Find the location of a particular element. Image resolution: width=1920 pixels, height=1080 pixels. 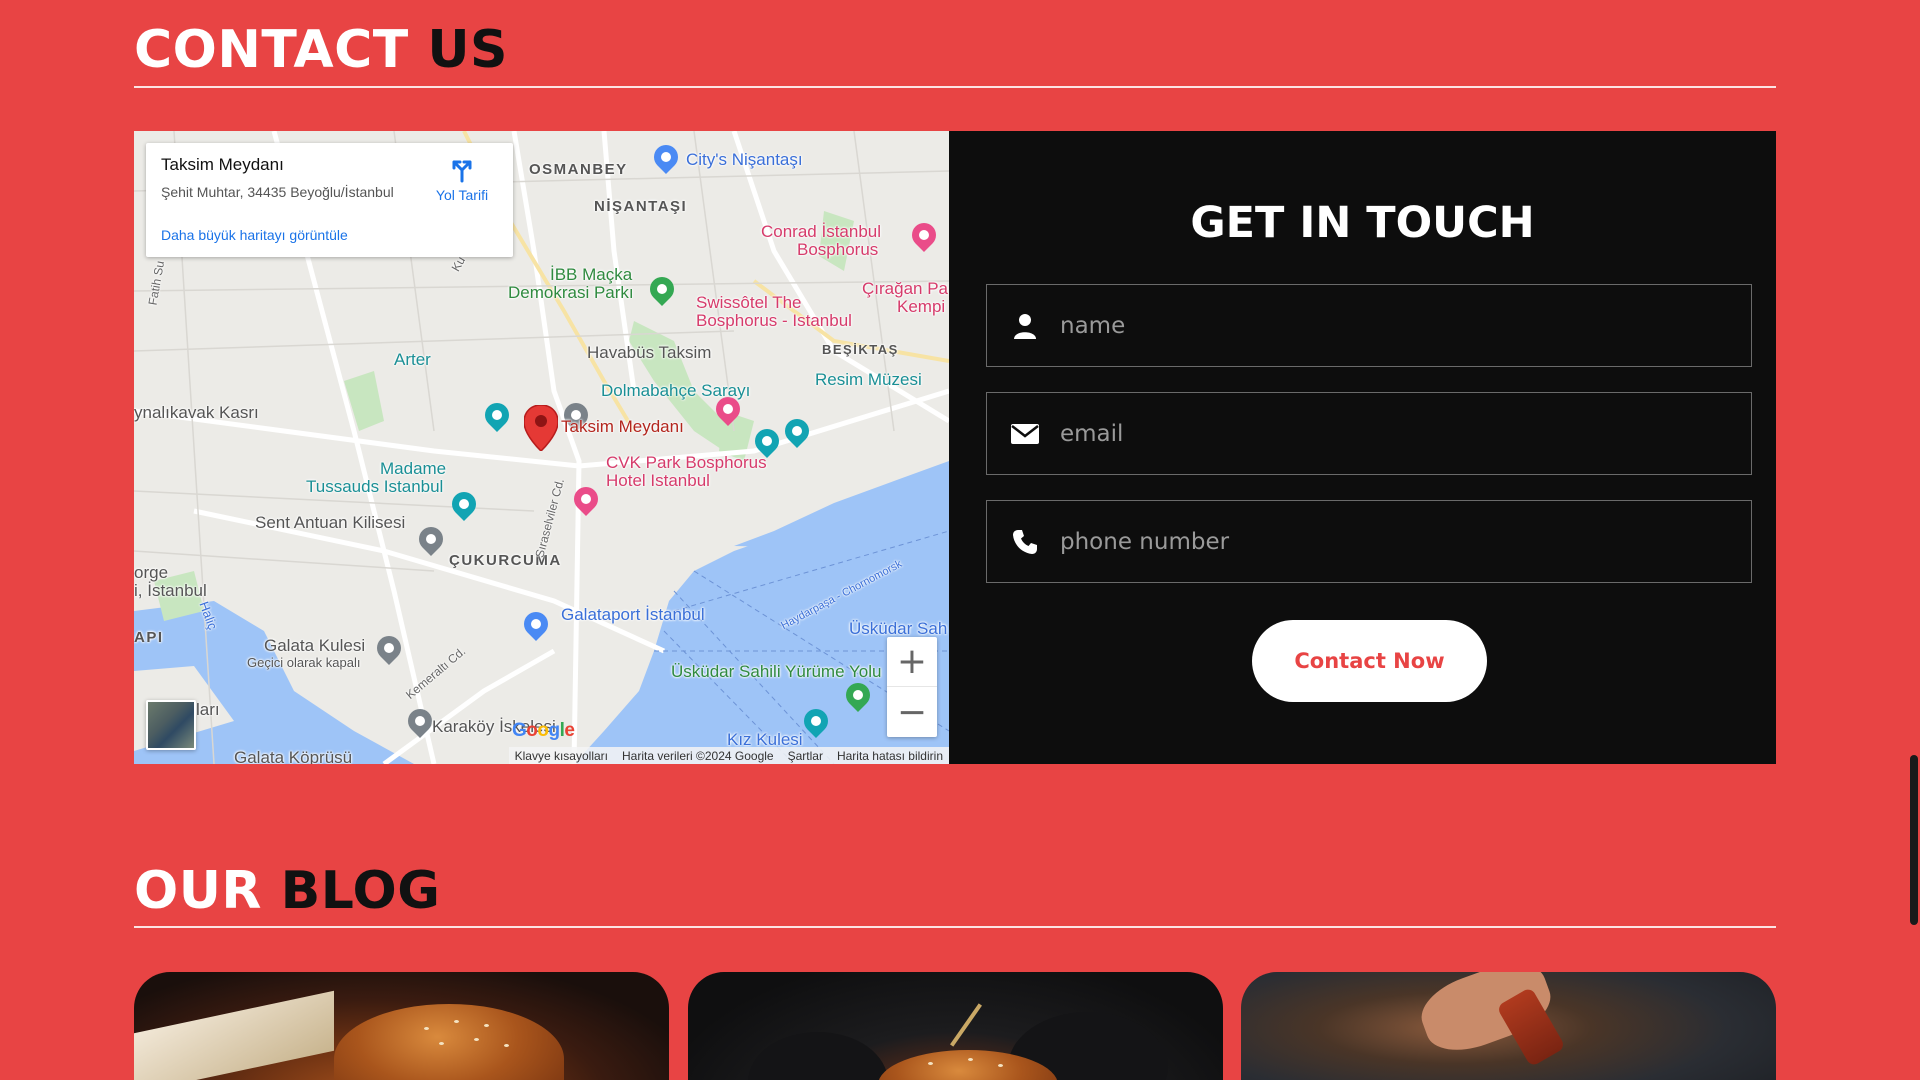

map-label: Galataport İstanbul is located at coordinates (633, 614).